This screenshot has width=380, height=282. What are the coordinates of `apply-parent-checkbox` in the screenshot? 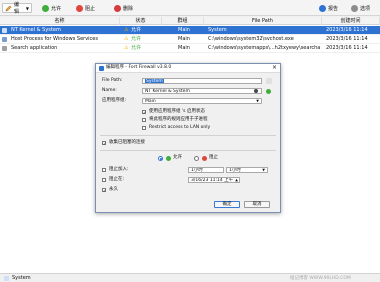 It's located at (144, 120).